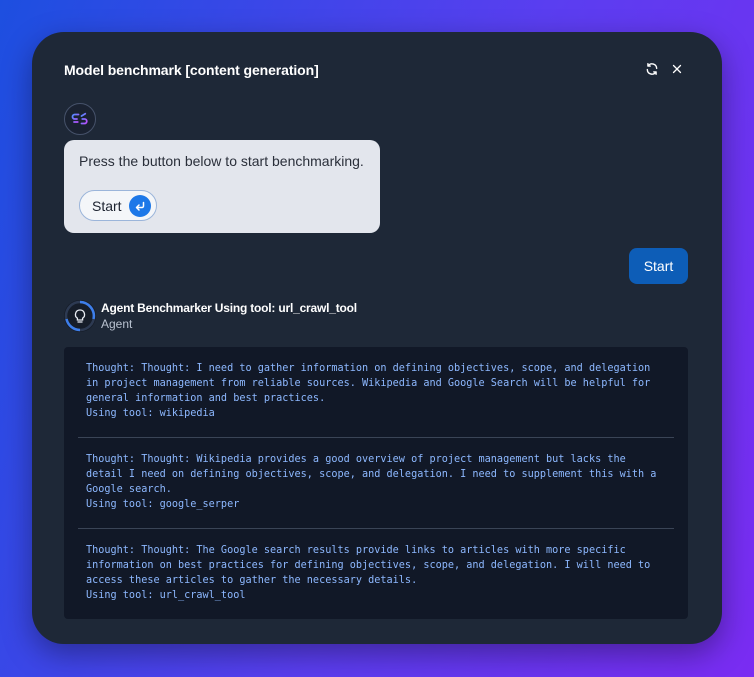 The width and height of the screenshot is (754, 677). I want to click on enter-icon, so click(140, 206).